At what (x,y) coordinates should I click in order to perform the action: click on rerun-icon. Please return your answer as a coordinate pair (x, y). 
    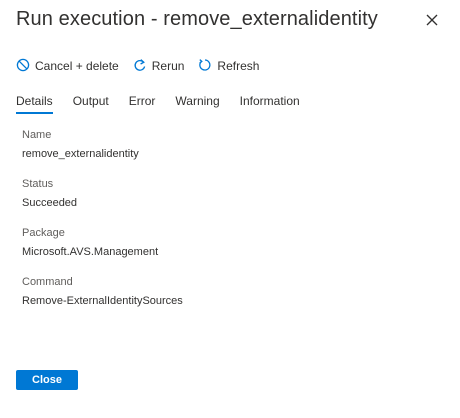
    Looking at the image, I should click on (142, 66).